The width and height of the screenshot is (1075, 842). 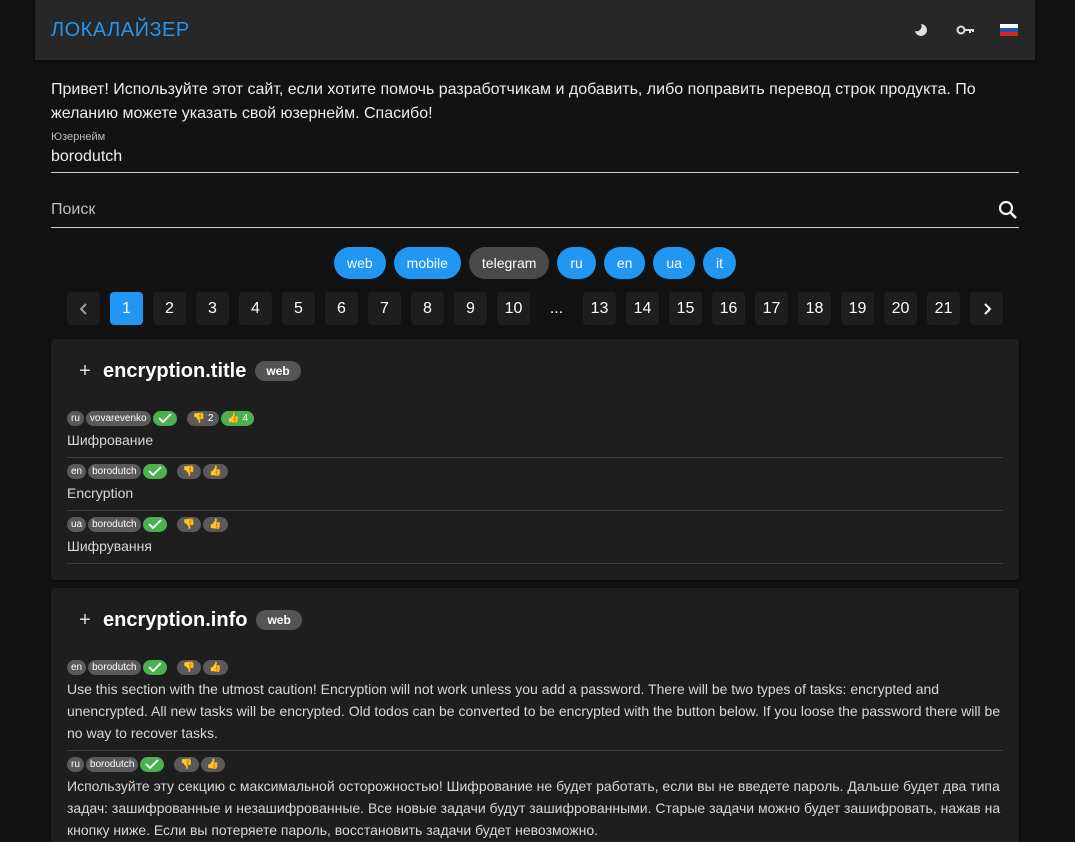 I want to click on page-button: 20, so click(x=900, y=308).